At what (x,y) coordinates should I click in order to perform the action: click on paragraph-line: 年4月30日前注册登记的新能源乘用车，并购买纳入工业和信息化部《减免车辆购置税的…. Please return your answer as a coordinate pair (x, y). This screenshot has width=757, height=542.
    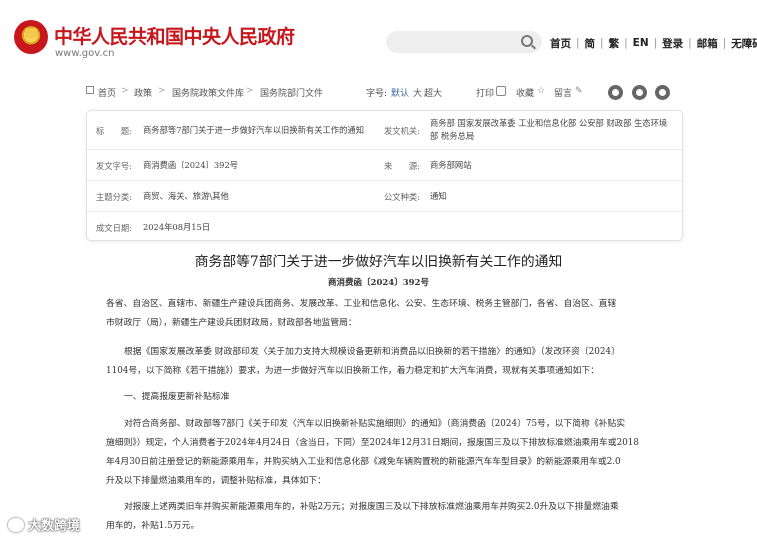
    Looking at the image, I should click on (363, 462).